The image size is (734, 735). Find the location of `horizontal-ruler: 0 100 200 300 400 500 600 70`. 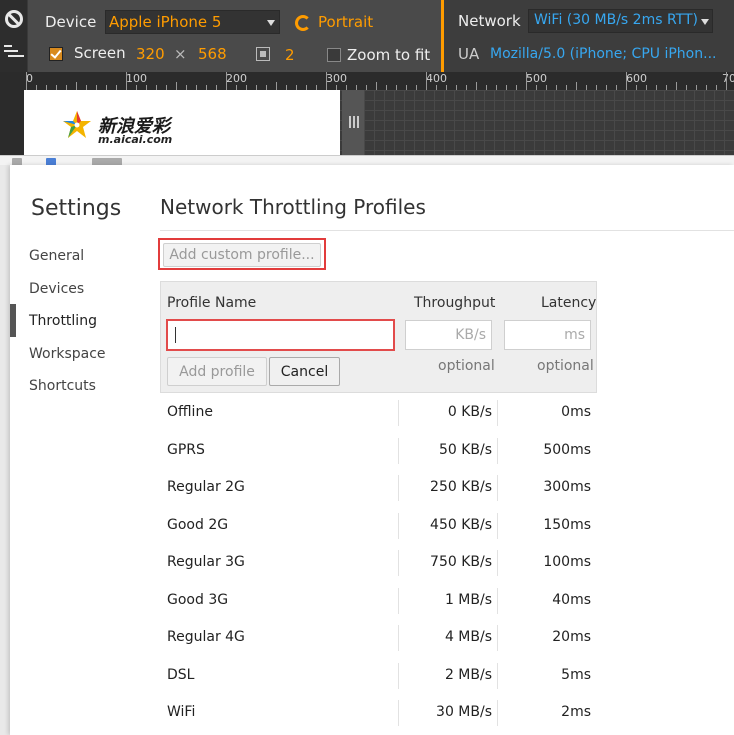

horizontal-ruler: 0 100 200 300 400 500 600 70 is located at coordinates (367, 81).